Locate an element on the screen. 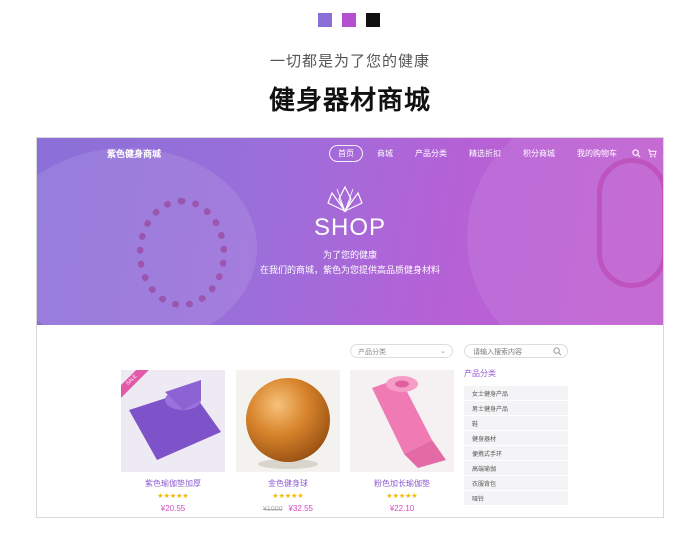 This screenshot has height=539, width=700. nav-item-home: 首页 is located at coordinates (346, 153).